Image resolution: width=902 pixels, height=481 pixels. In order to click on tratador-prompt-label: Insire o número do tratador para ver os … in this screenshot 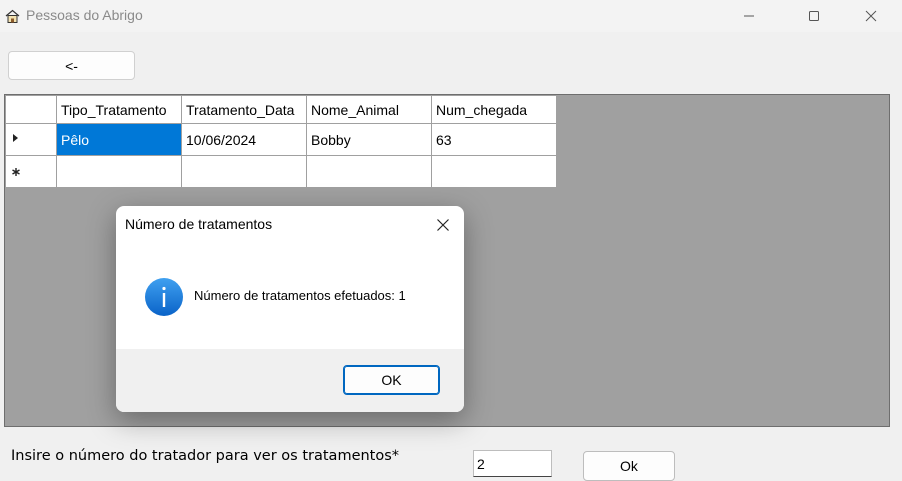, I will do `click(205, 456)`.